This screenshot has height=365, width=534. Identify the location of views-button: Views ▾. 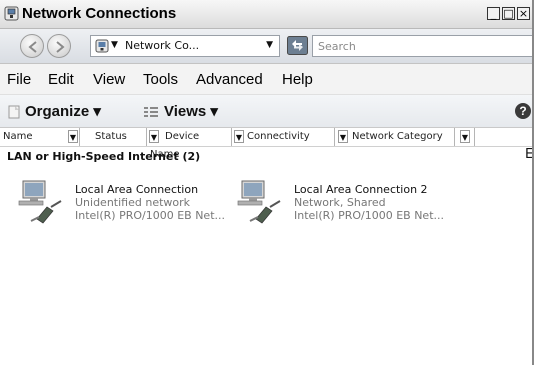
(191, 111).